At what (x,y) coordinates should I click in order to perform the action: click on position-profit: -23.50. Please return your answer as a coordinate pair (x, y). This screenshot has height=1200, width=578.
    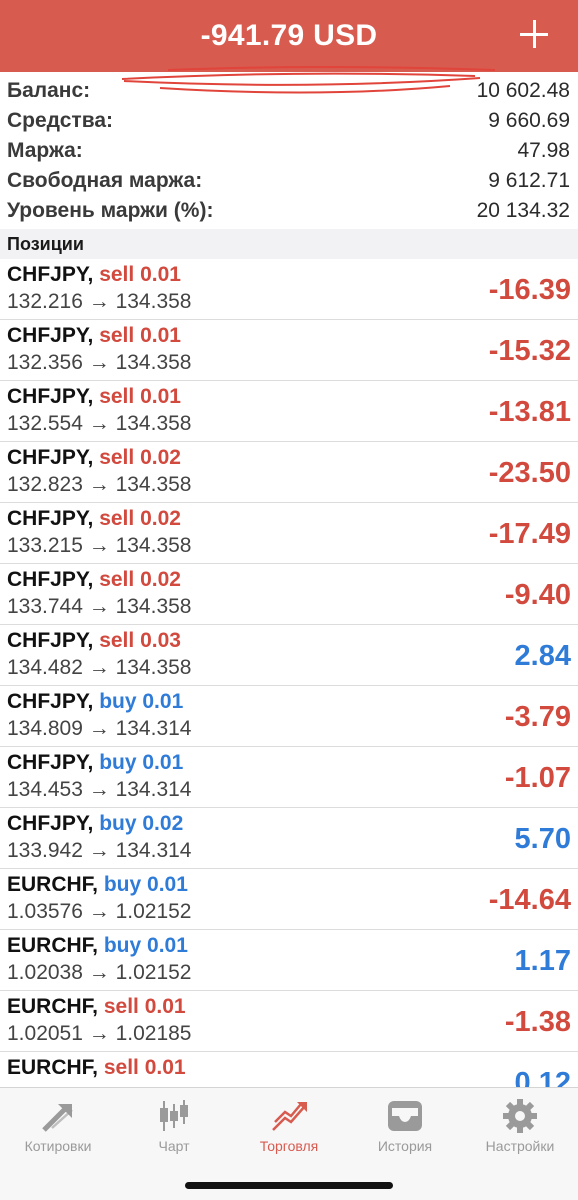
    Looking at the image, I should click on (529, 473).